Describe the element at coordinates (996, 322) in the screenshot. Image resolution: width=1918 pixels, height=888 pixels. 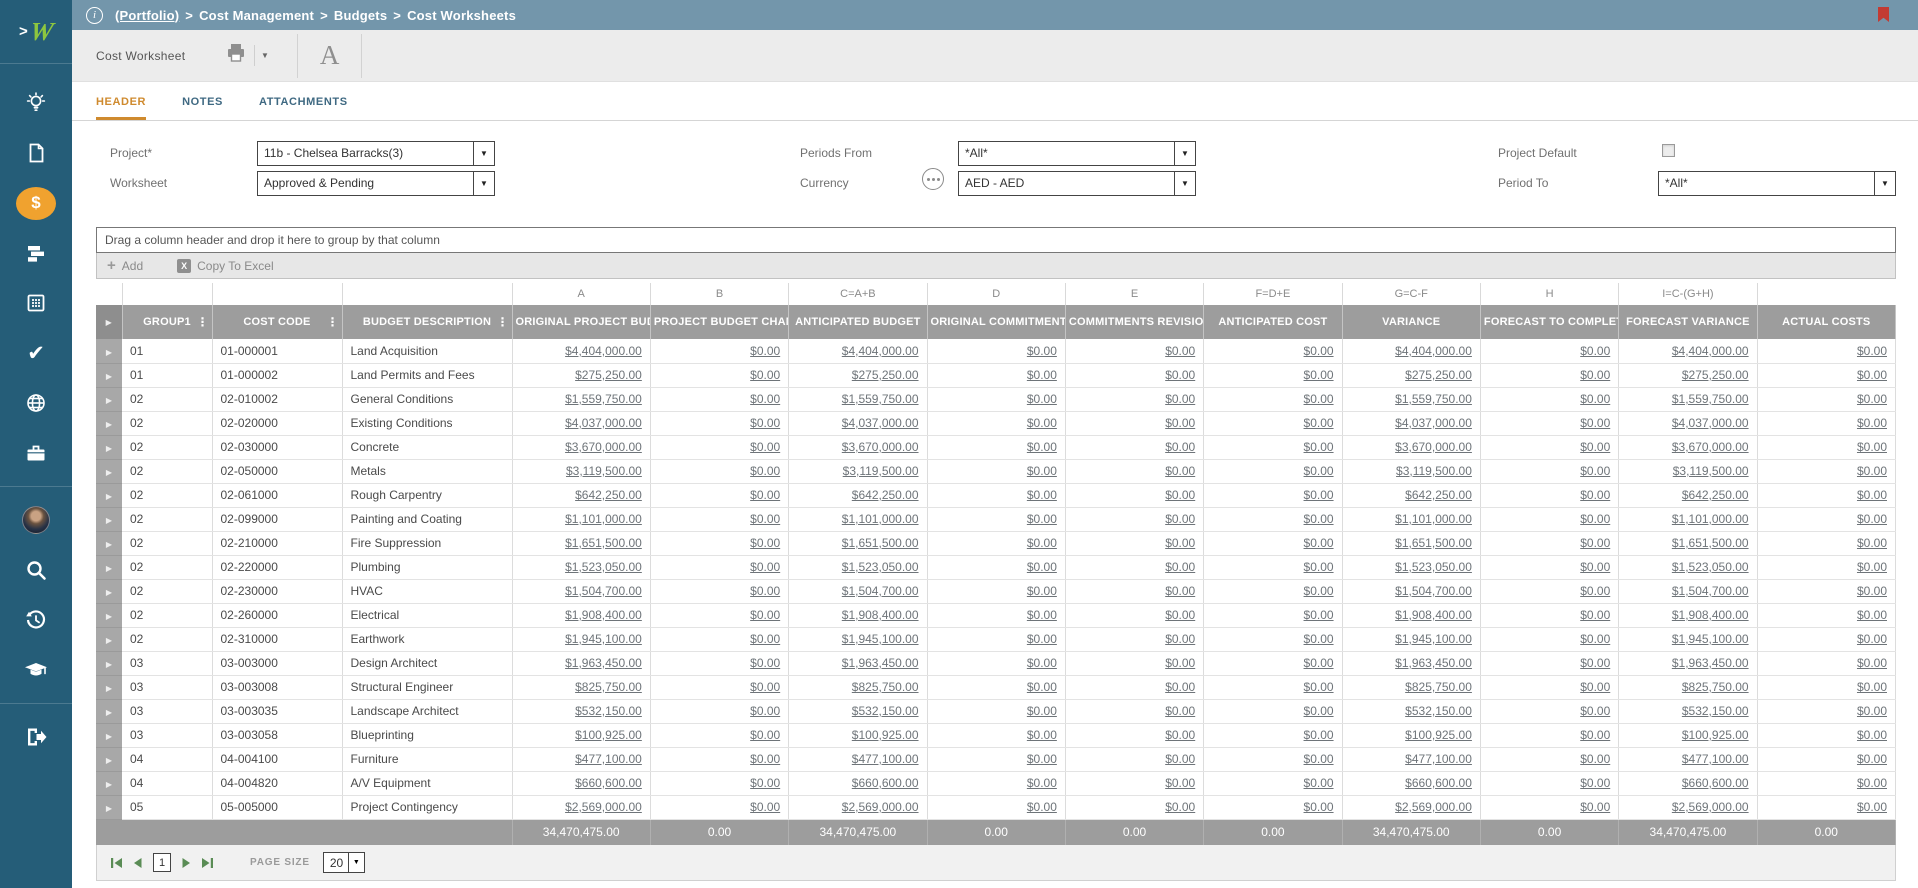
I see `column-header-original-commitment: ORIGINAL COMMITMENT` at that location.